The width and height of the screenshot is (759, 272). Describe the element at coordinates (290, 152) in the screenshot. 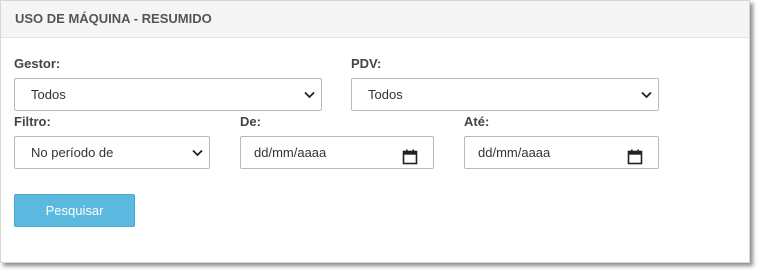

I see `de-date-placeholder: dd/mm/aaaa` at that location.